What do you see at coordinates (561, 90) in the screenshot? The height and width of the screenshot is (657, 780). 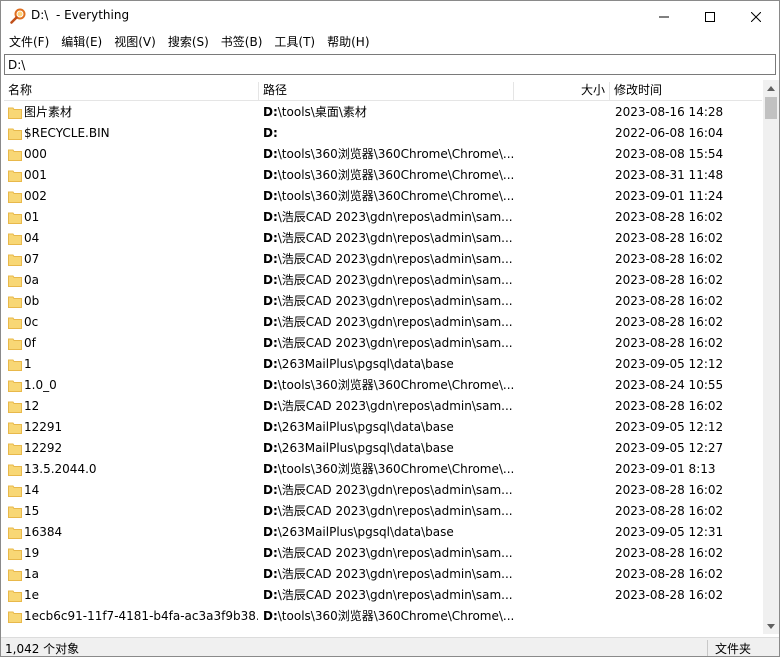 I see `column-header-size: 大小` at bounding box center [561, 90].